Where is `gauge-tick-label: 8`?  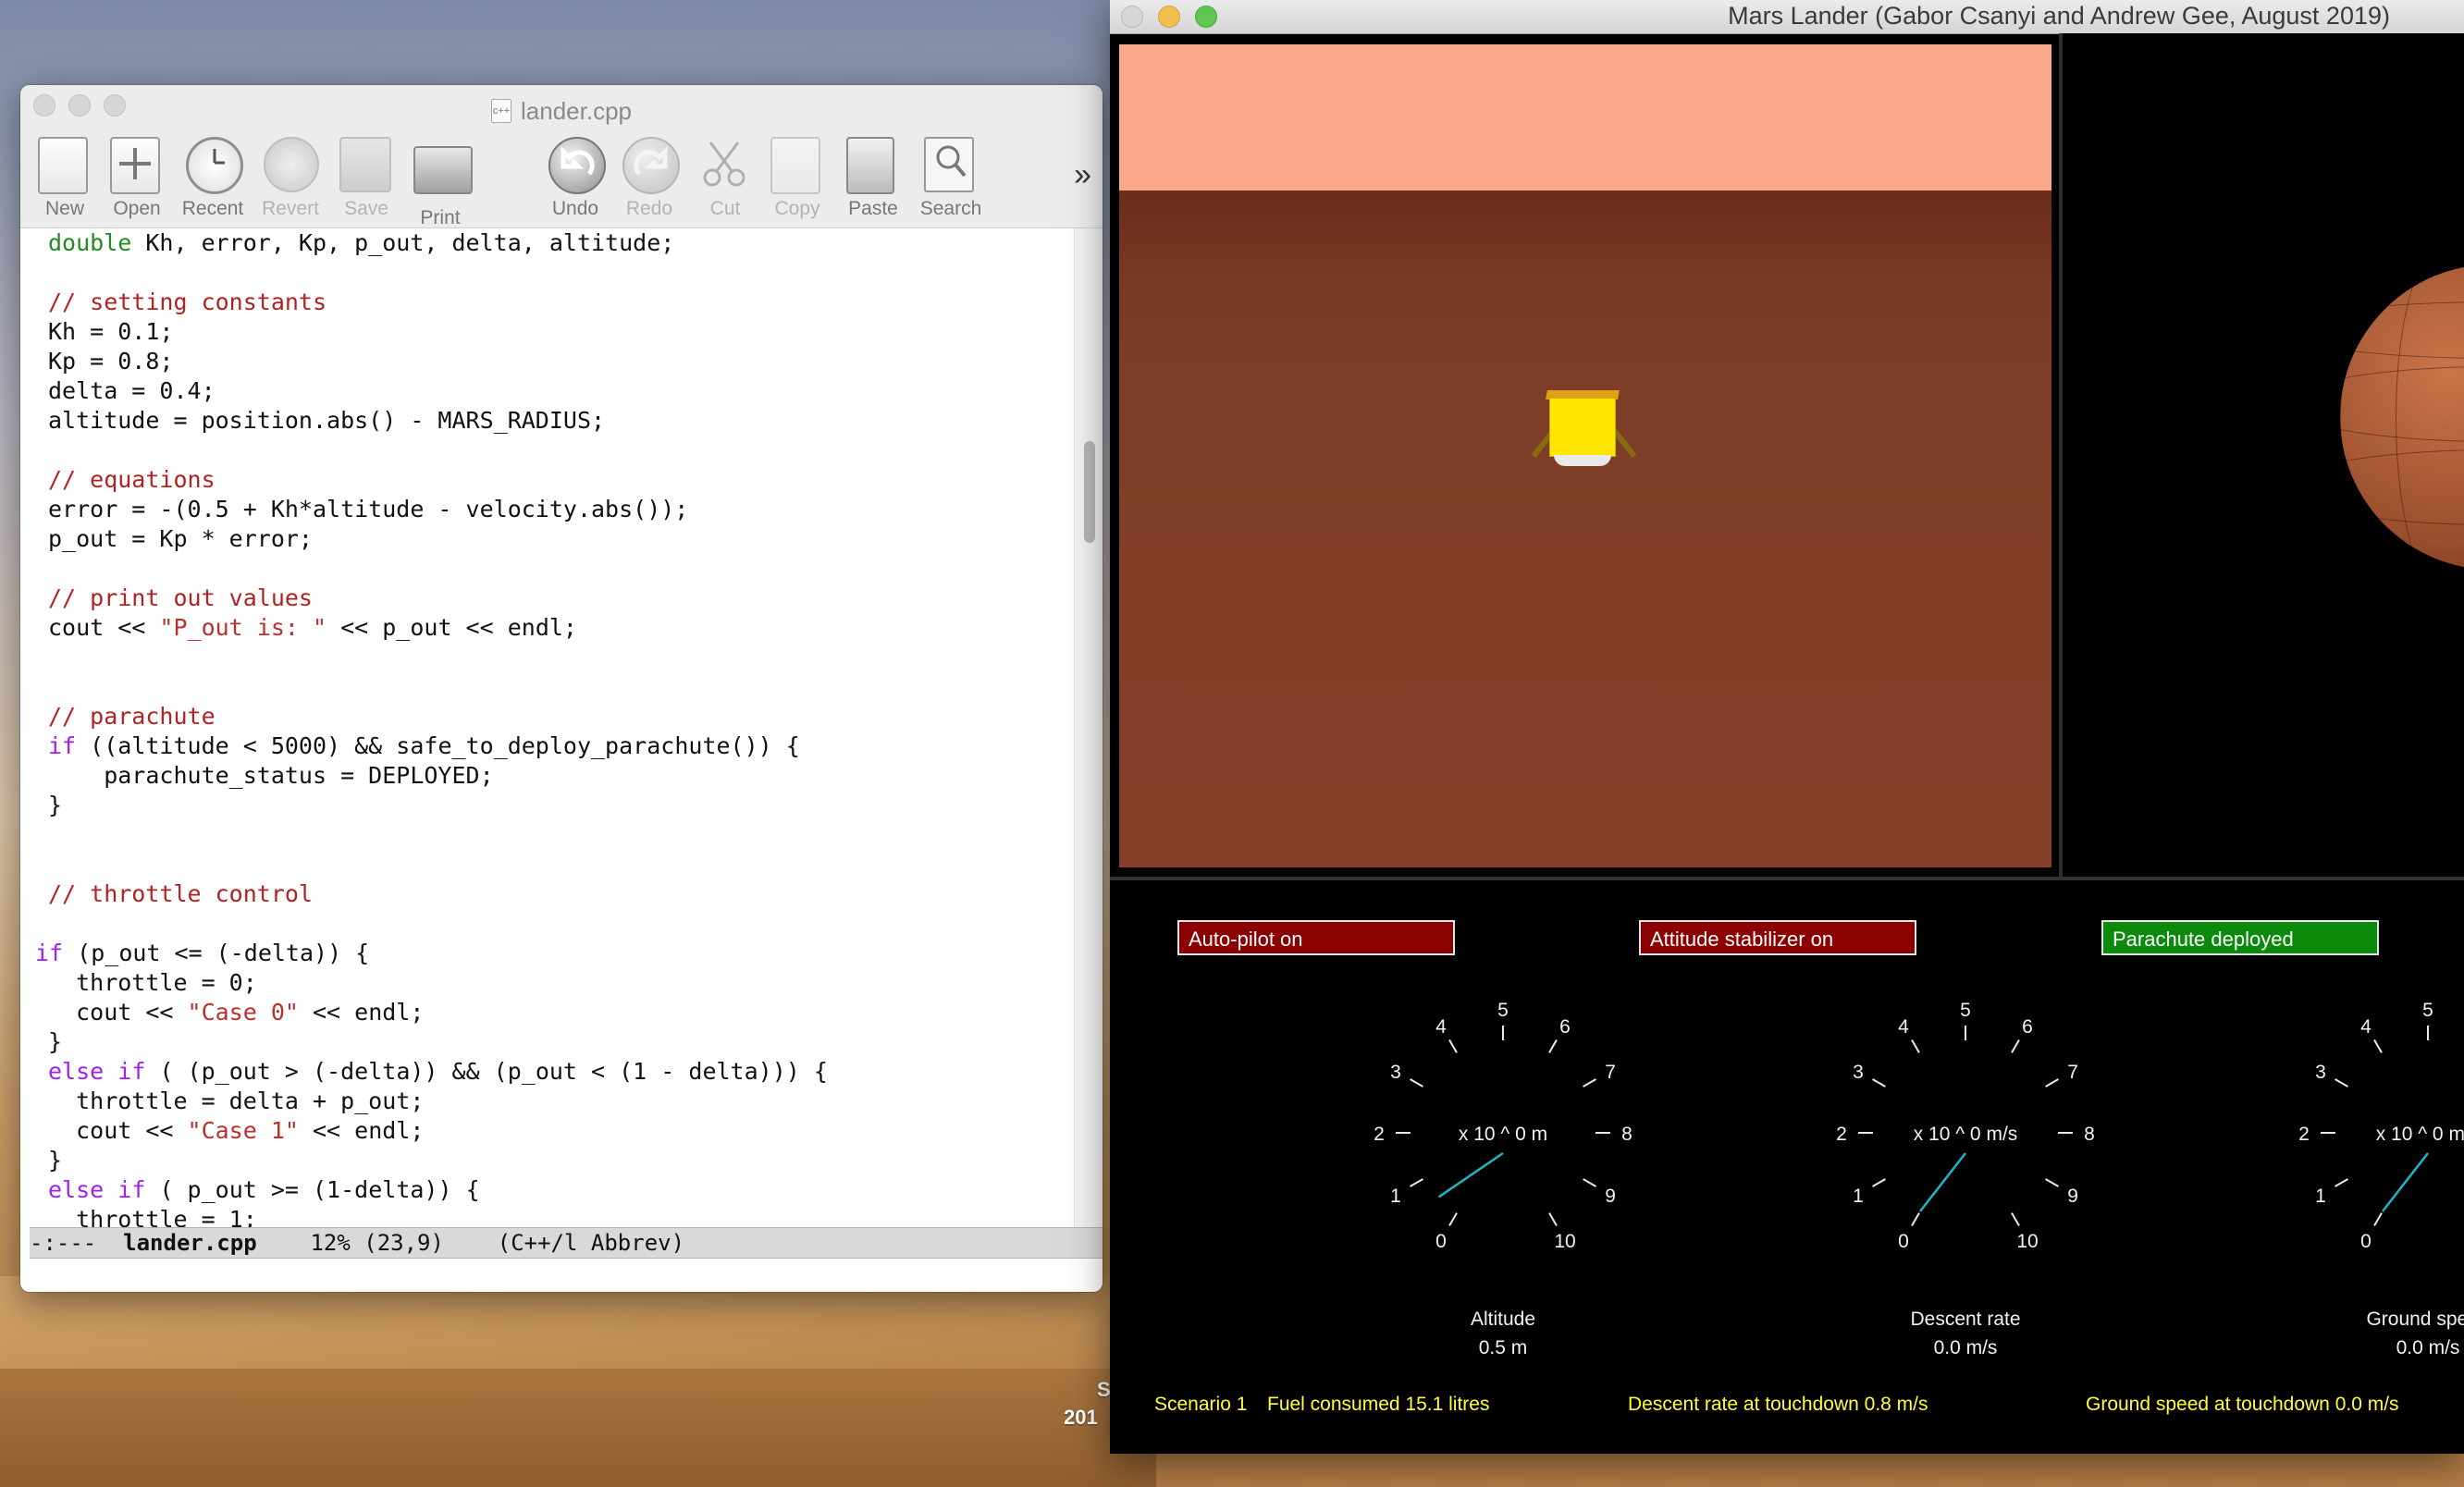
gauge-tick-label: 8 is located at coordinates (1627, 1134).